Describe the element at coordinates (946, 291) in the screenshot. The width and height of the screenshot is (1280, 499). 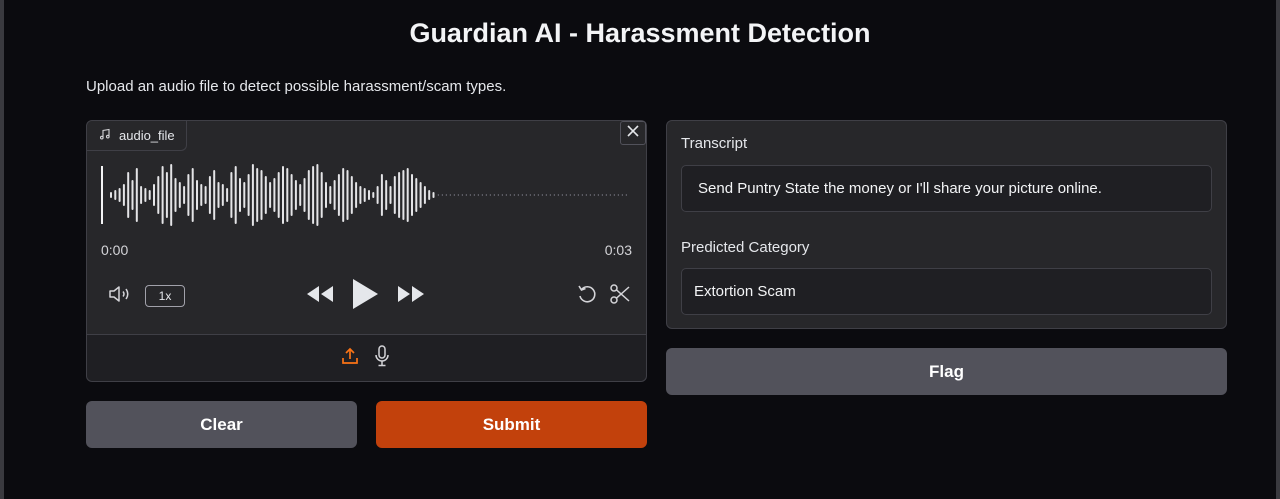
I see `predicted-category-field: Extortion Scam` at that location.